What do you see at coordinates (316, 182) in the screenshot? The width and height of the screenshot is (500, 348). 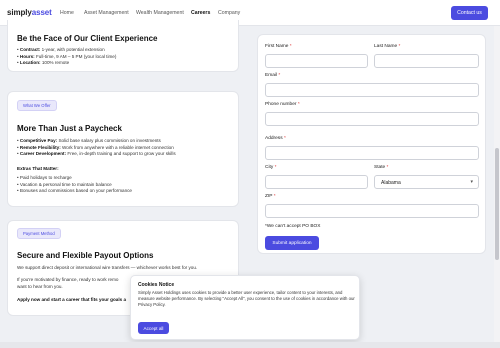 I see `city-input` at bounding box center [316, 182].